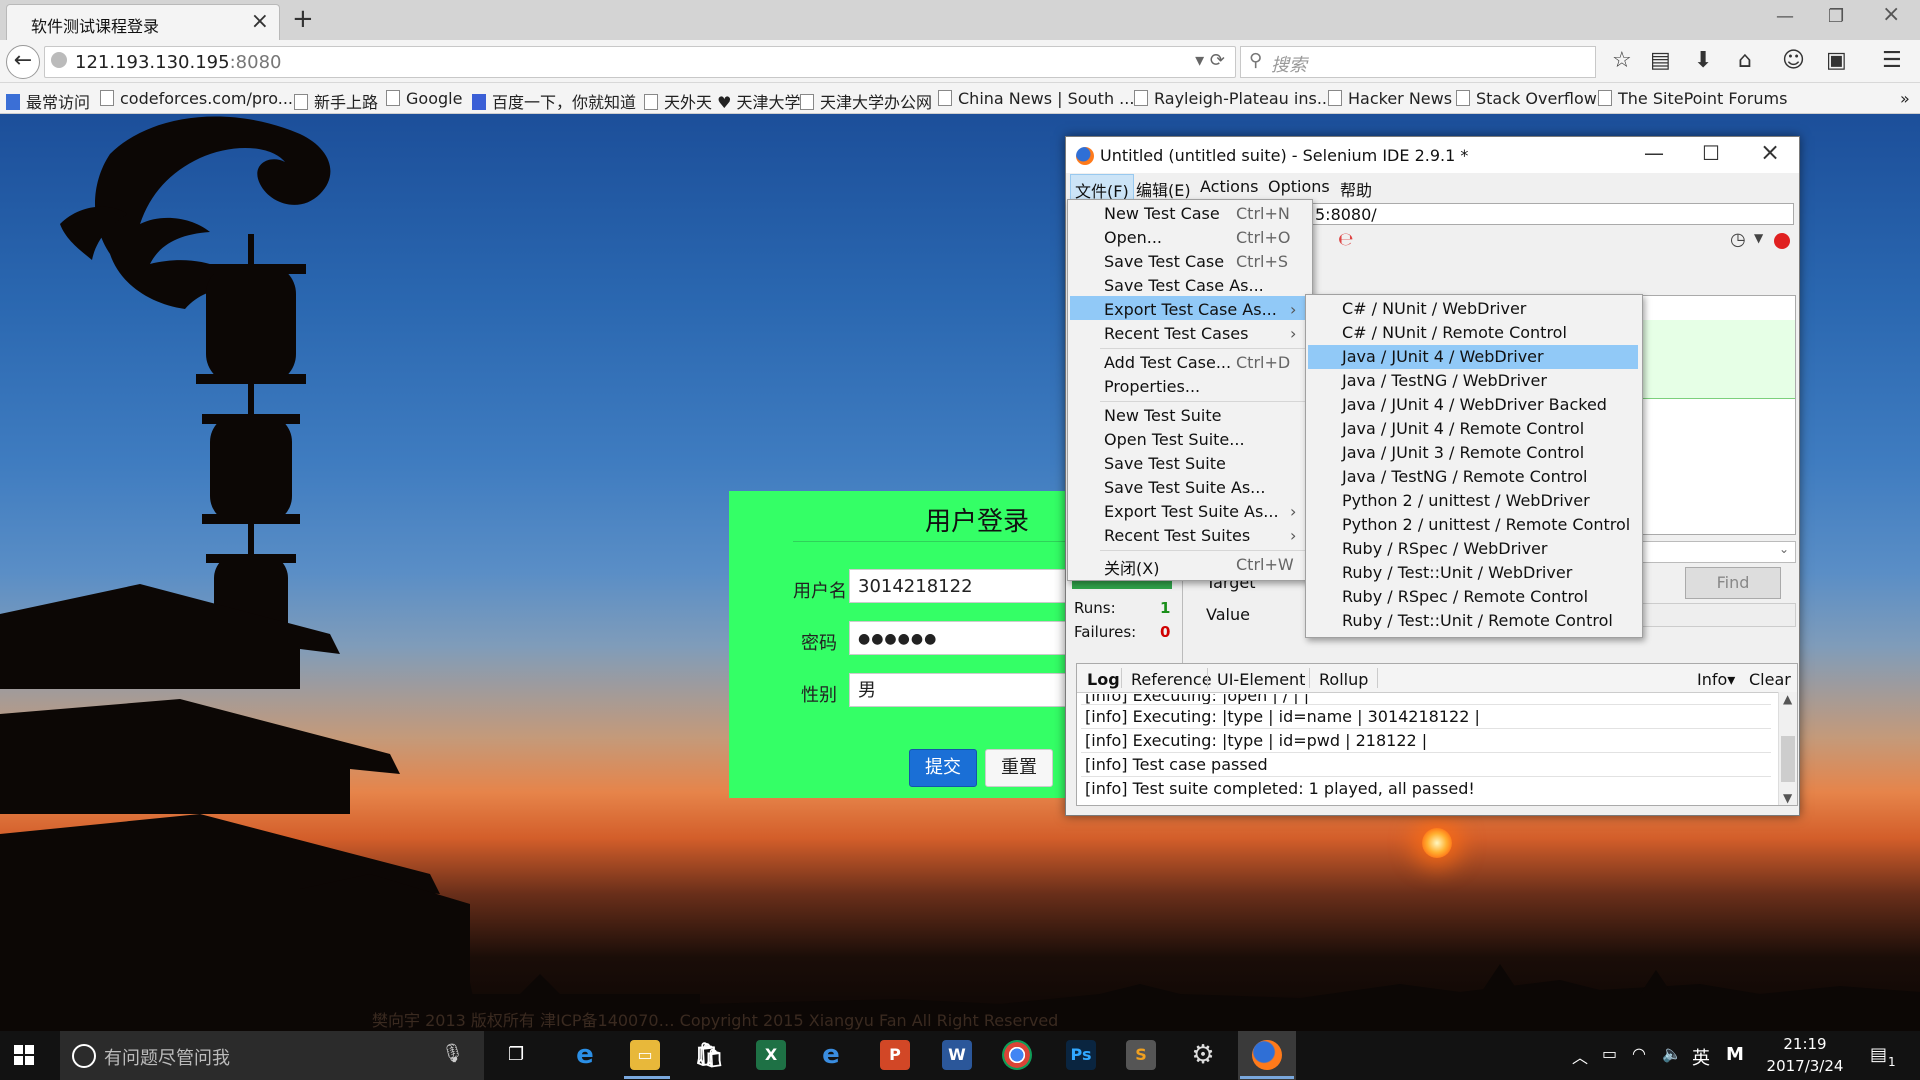 This screenshot has height=1080, width=1920. What do you see at coordinates (1770, 152) in the screenshot?
I see `ide-close-icon: ×` at bounding box center [1770, 152].